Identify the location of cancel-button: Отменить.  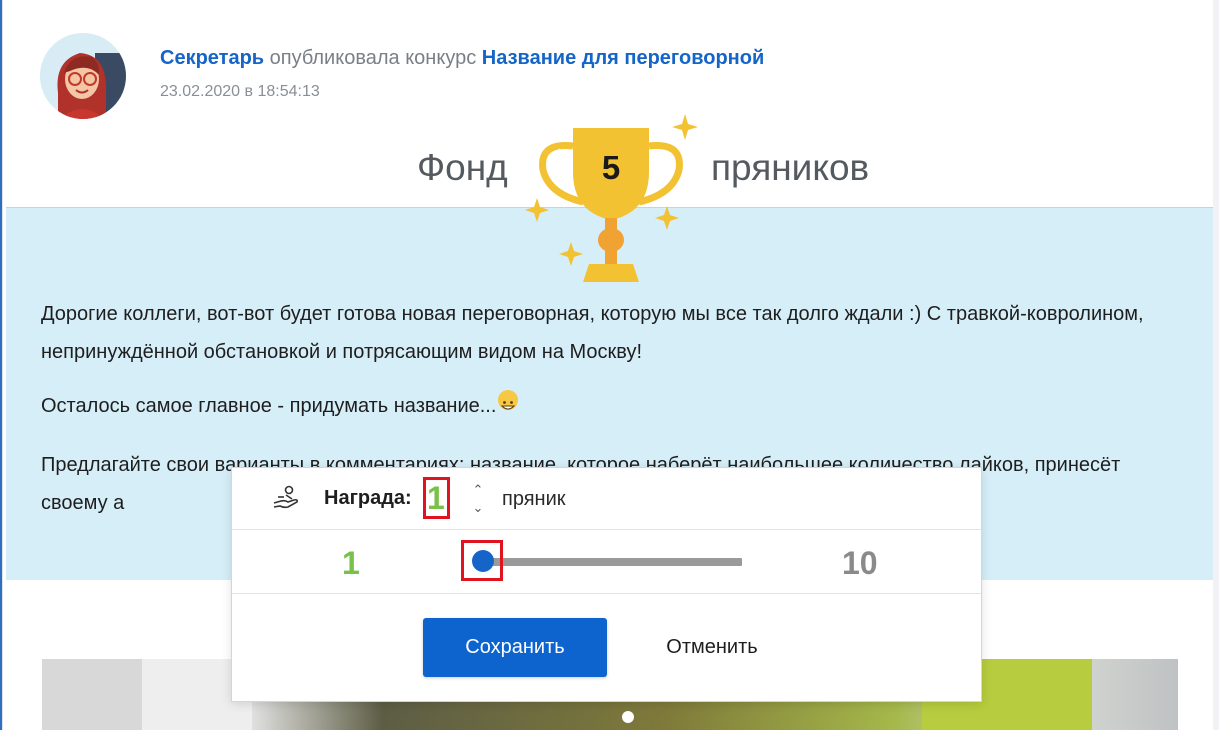
(712, 647).